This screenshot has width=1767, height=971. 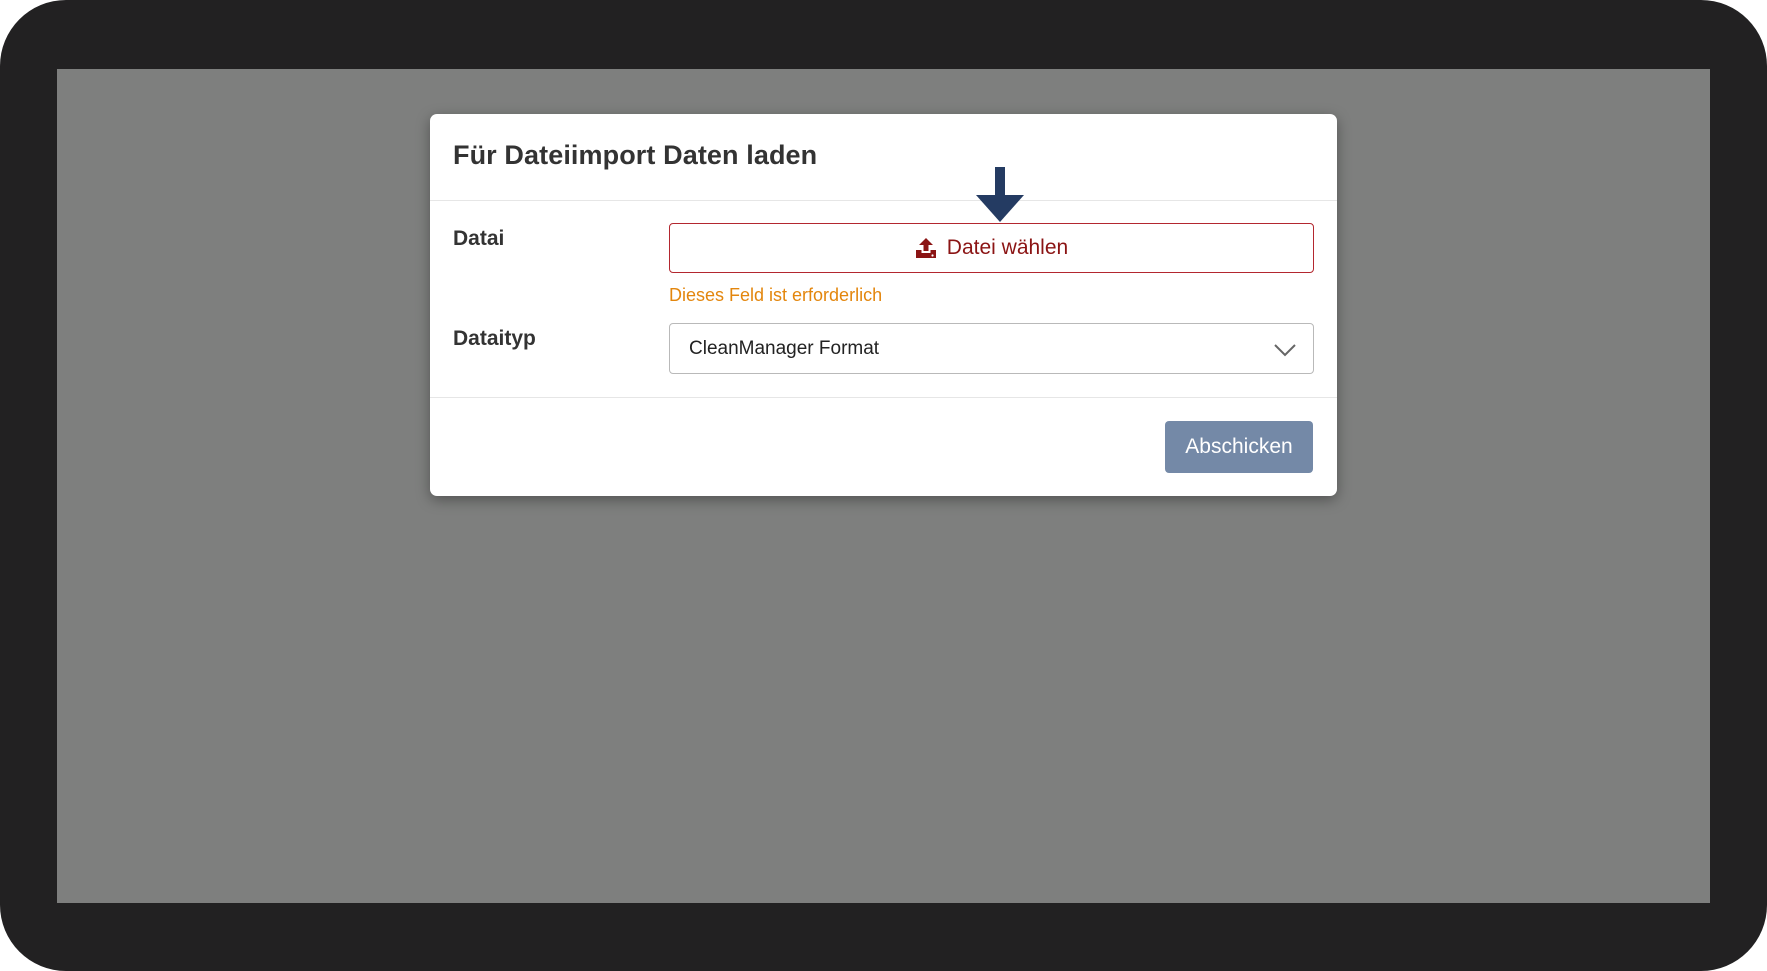 I want to click on choose-file-label: Datei wählen, so click(x=1007, y=247).